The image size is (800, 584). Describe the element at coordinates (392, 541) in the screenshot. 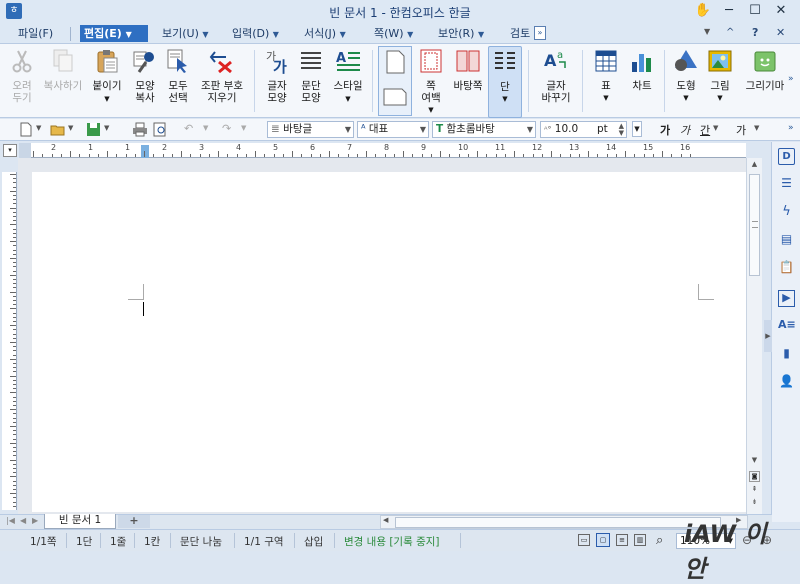

I see `status-track-changes: 변경 내용 [기록 중지]` at that location.